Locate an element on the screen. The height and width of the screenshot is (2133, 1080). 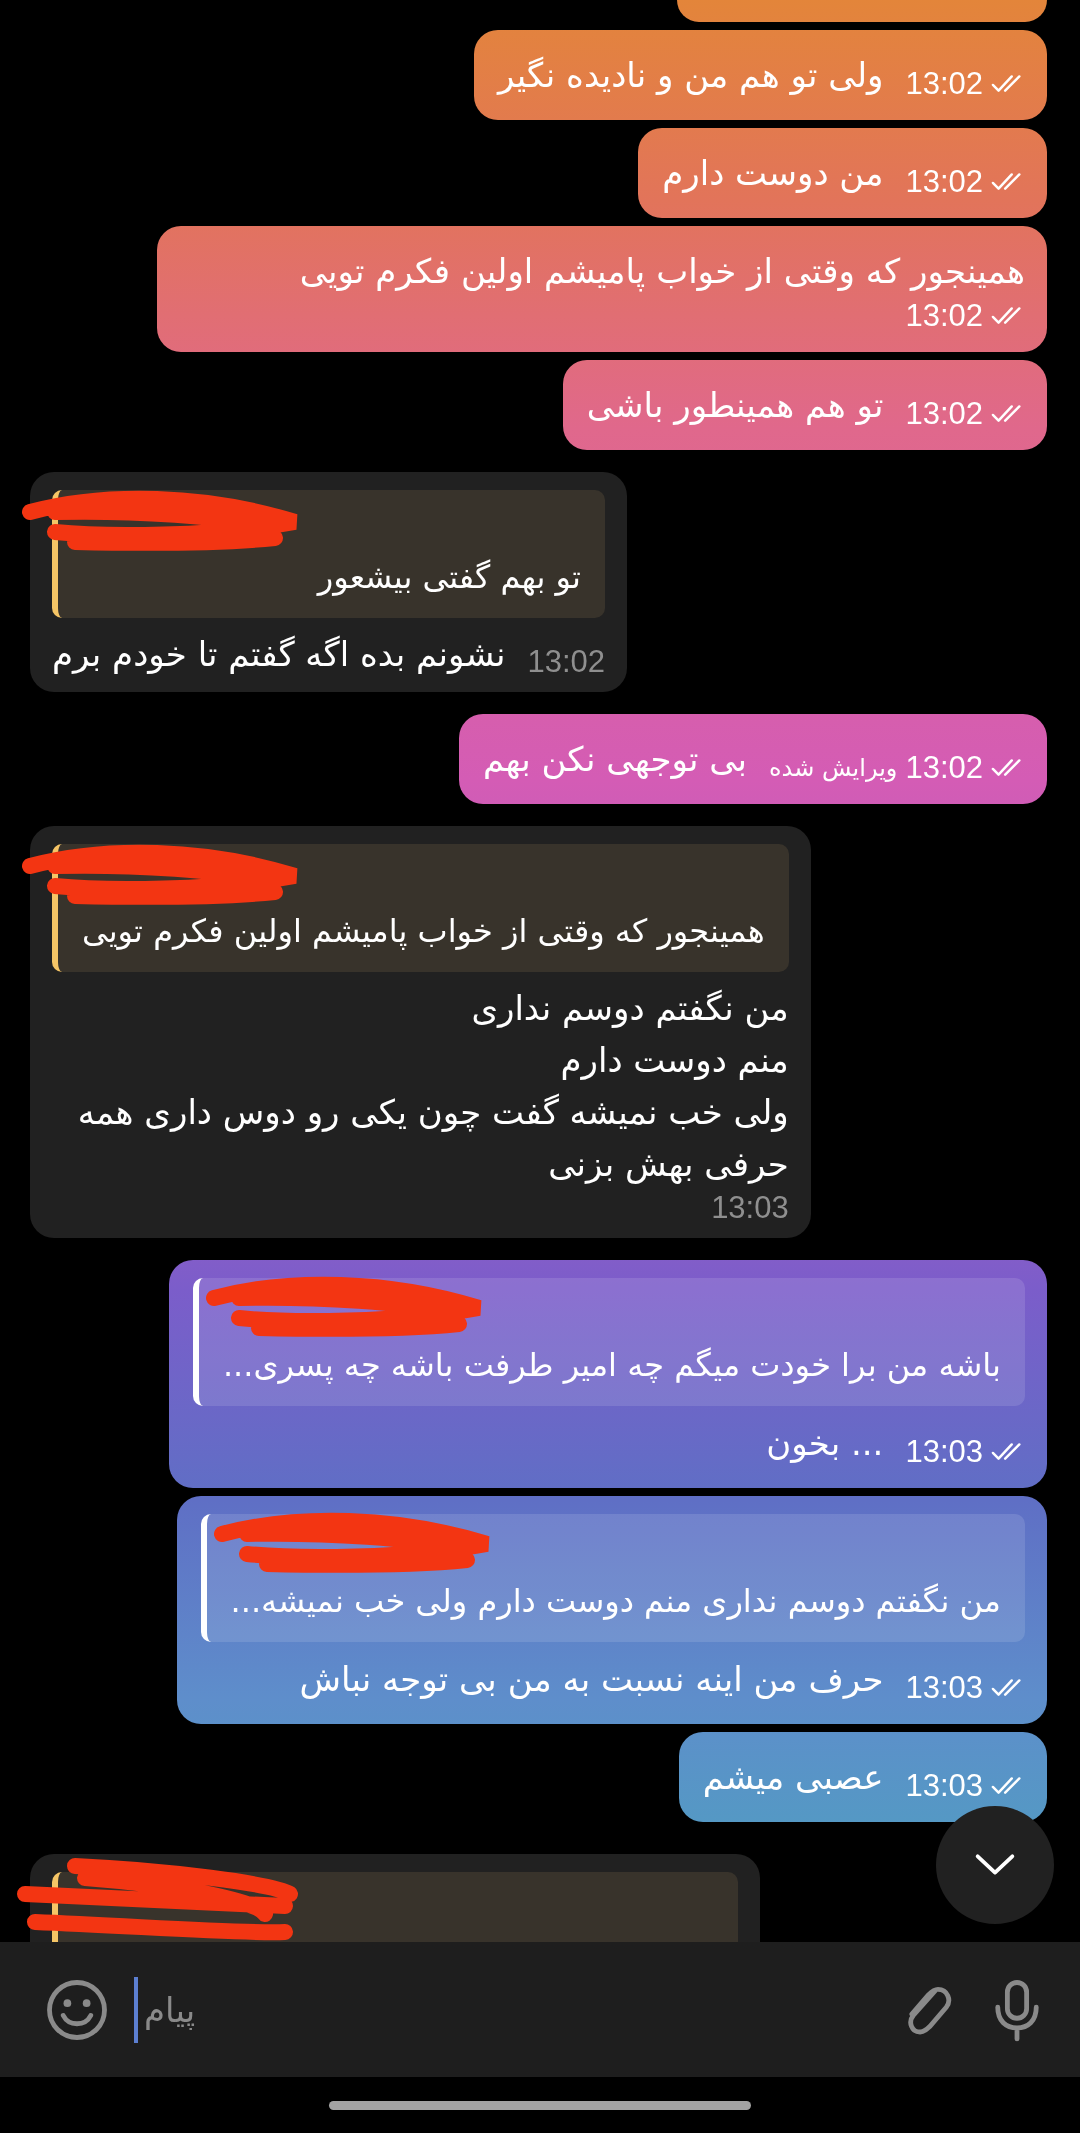
composer-bar: پیام is located at coordinates (540, 2009).